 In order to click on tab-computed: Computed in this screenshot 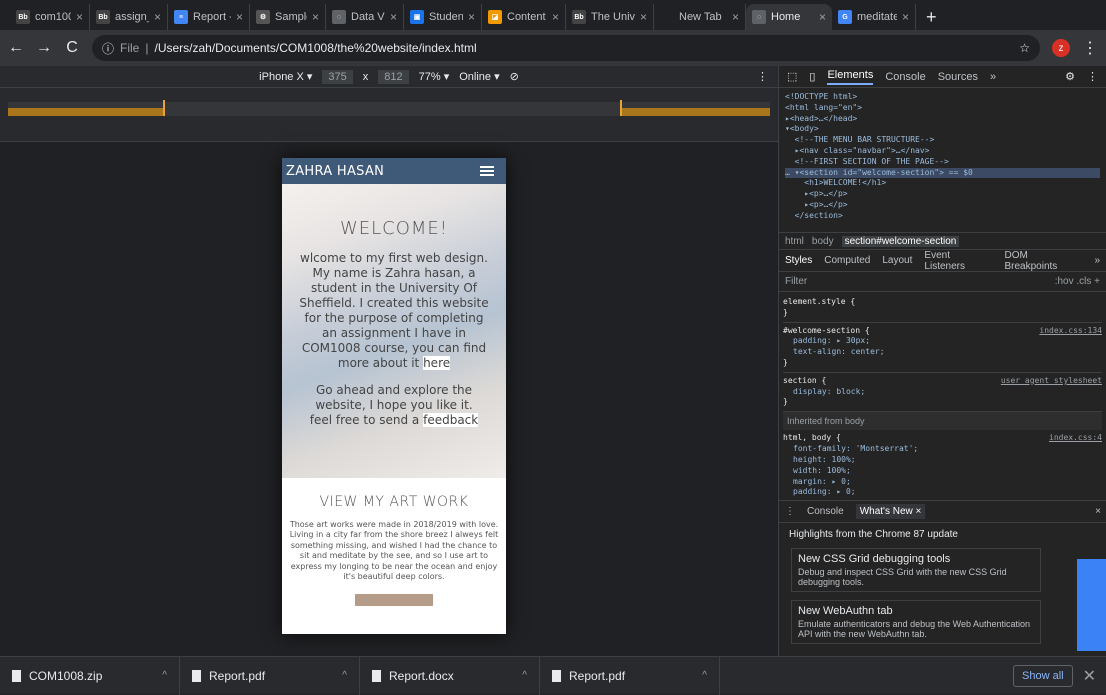, I will do `click(847, 260)`.